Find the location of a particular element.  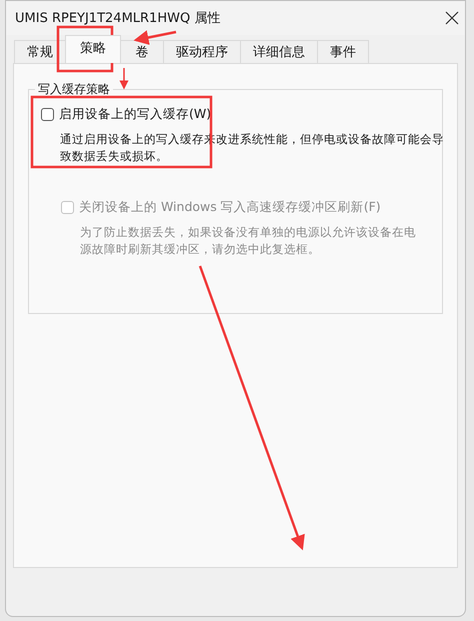

window-title: UMIS RPEYJ1T24MLR1HWQ 属性 is located at coordinates (117, 18).